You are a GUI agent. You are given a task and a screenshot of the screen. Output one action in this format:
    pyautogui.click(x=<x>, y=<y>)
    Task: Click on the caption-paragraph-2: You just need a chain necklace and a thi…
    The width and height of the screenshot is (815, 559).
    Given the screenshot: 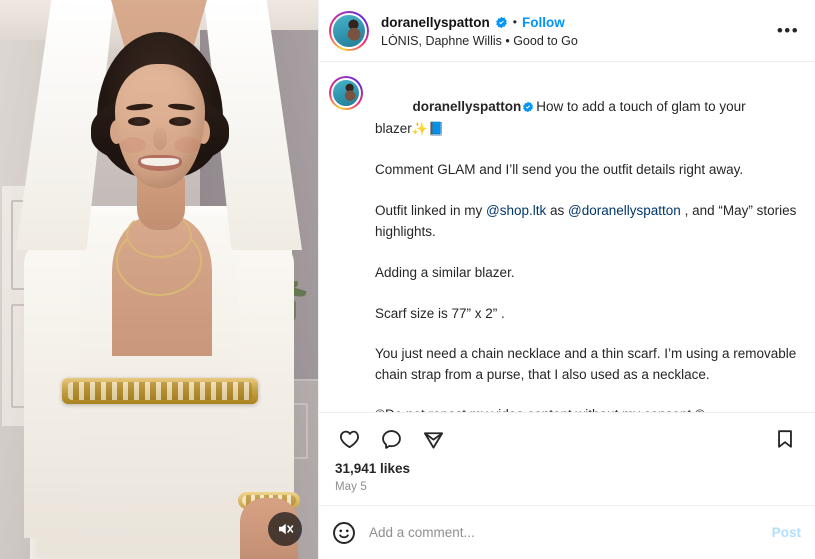 What is the action you would take?
    pyautogui.click(x=588, y=364)
    